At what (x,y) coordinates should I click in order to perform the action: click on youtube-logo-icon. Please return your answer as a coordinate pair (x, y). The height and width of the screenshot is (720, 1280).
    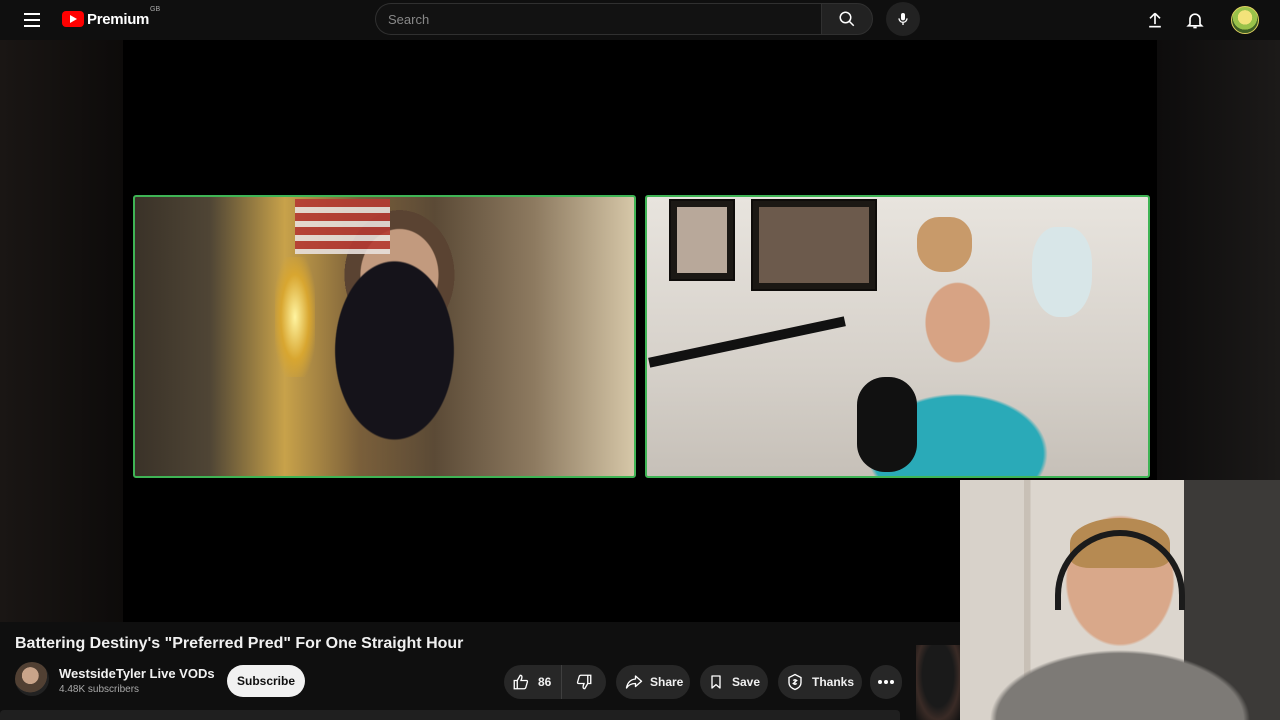
    Looking at the image, I should click on (73, 19).